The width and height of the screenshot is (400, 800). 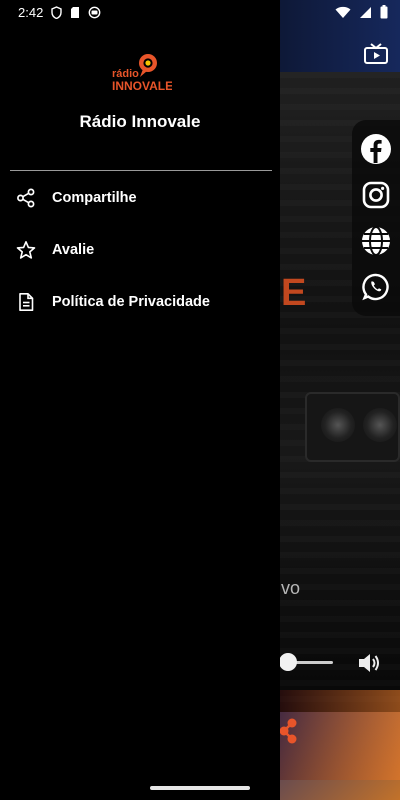 I want to click on status-bar: 2:42, so click(x=200, y=12).